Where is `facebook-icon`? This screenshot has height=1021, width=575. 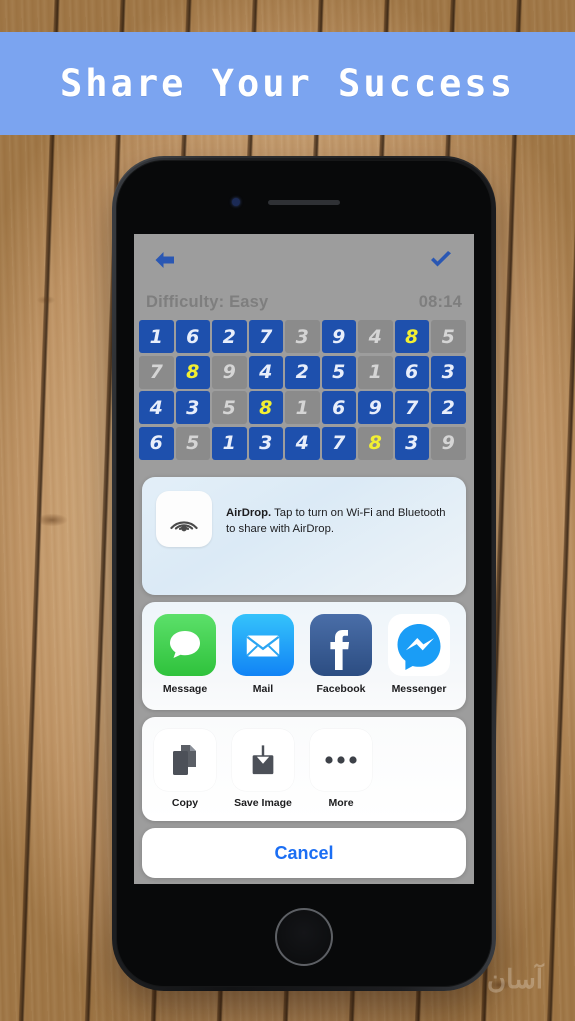 facebook-icon is located at coordinates (341, 645).